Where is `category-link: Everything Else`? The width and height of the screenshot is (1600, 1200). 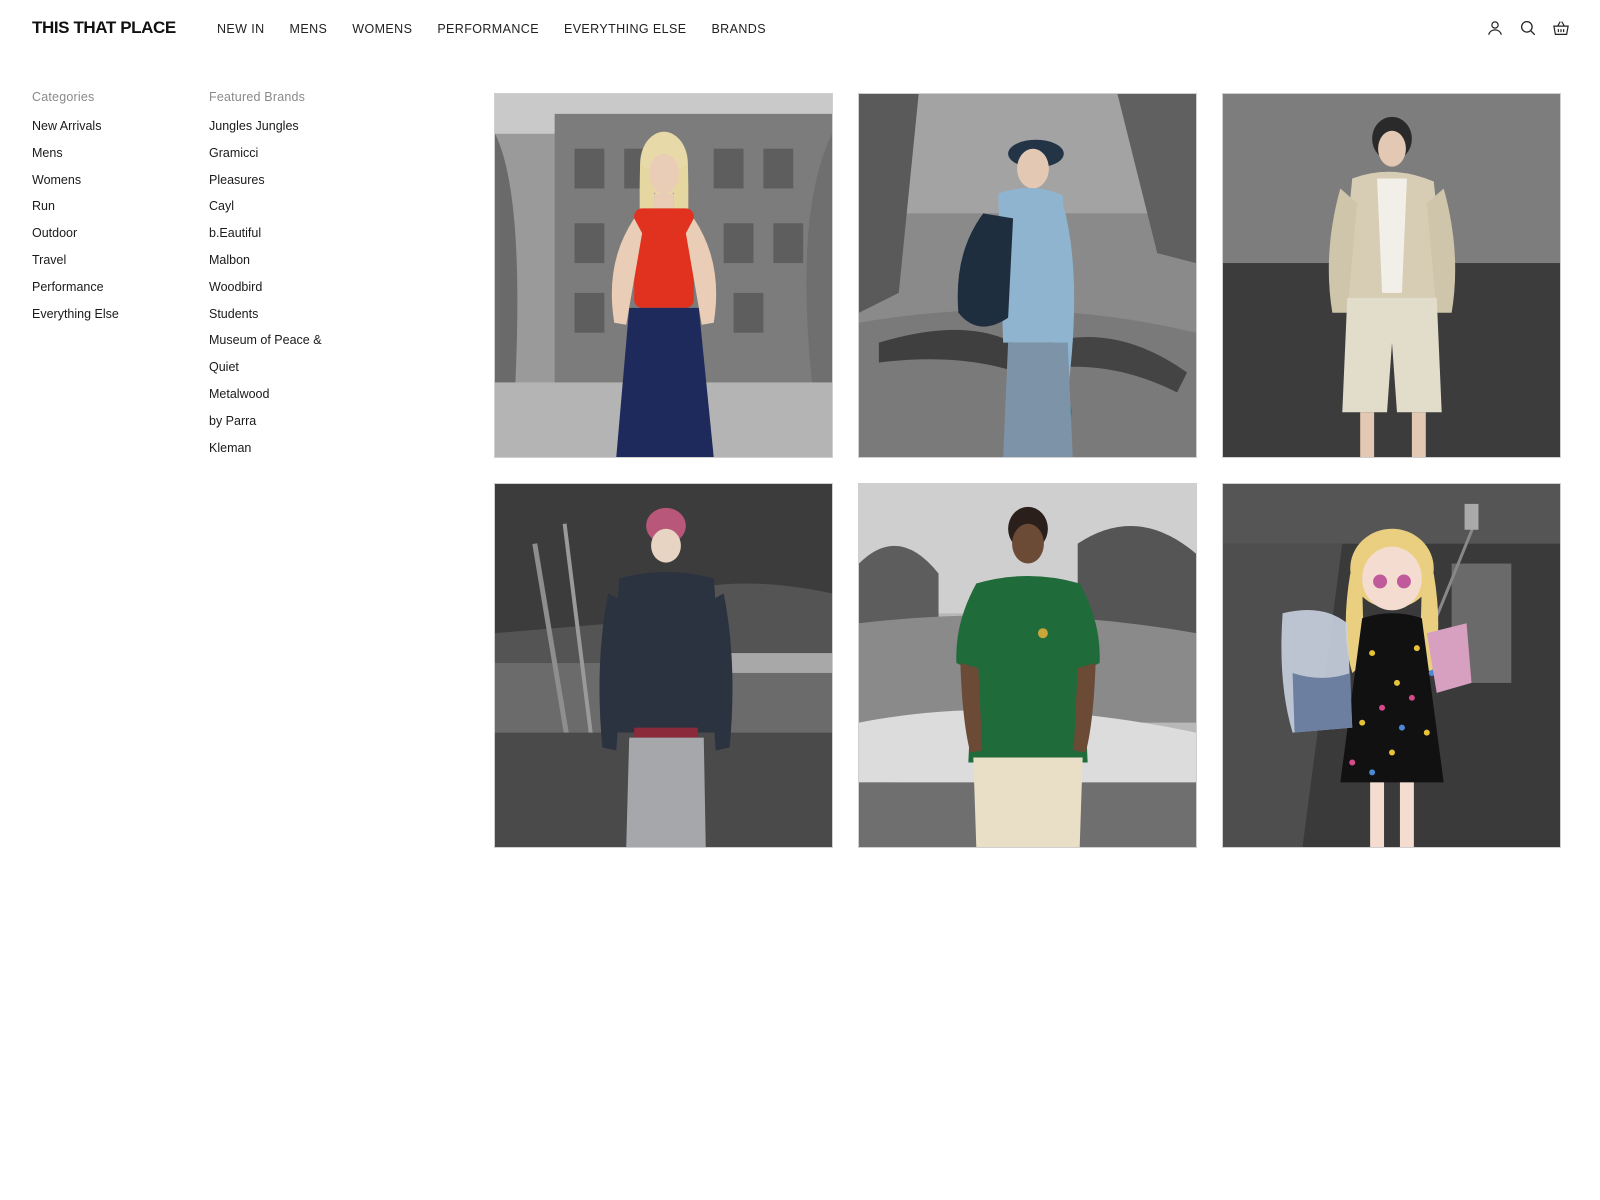 category-link: Everything Else is located at coordinates (112, 320).